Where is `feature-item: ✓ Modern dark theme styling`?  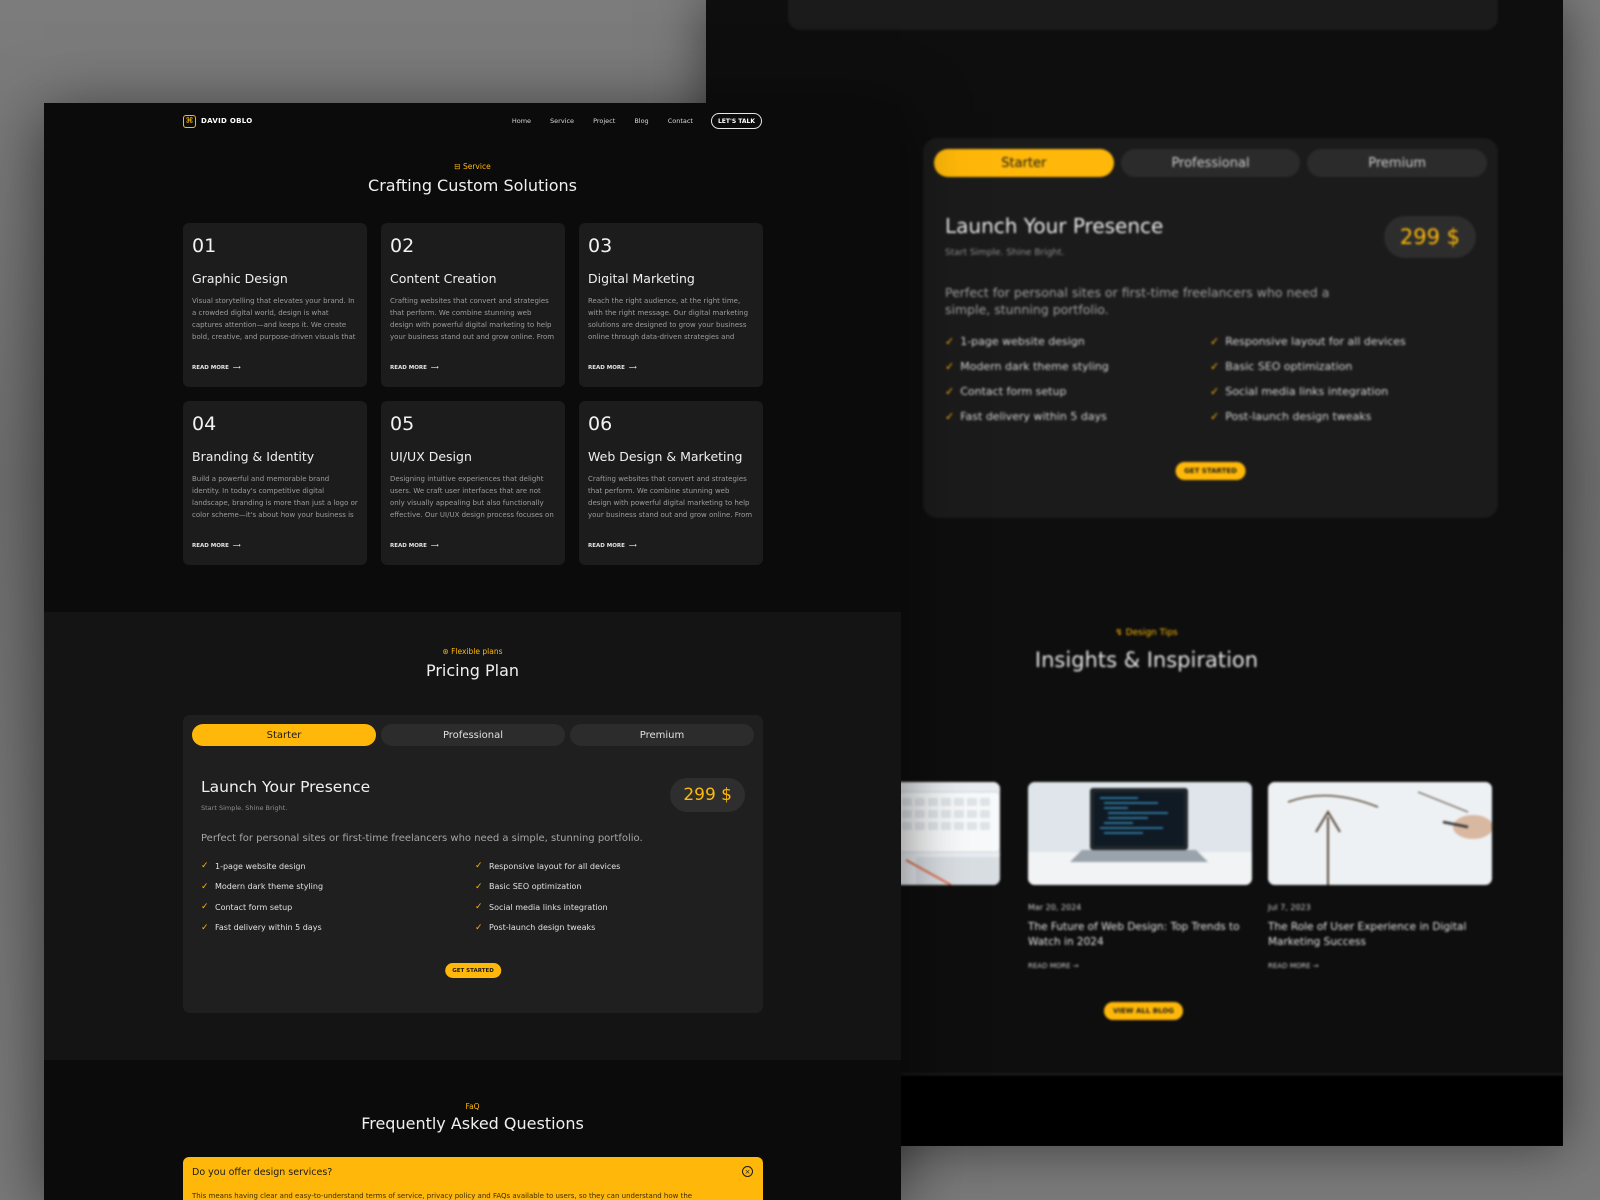
feature-item: ✓ Modern dark theme styling is located at coordinates (262, 886).